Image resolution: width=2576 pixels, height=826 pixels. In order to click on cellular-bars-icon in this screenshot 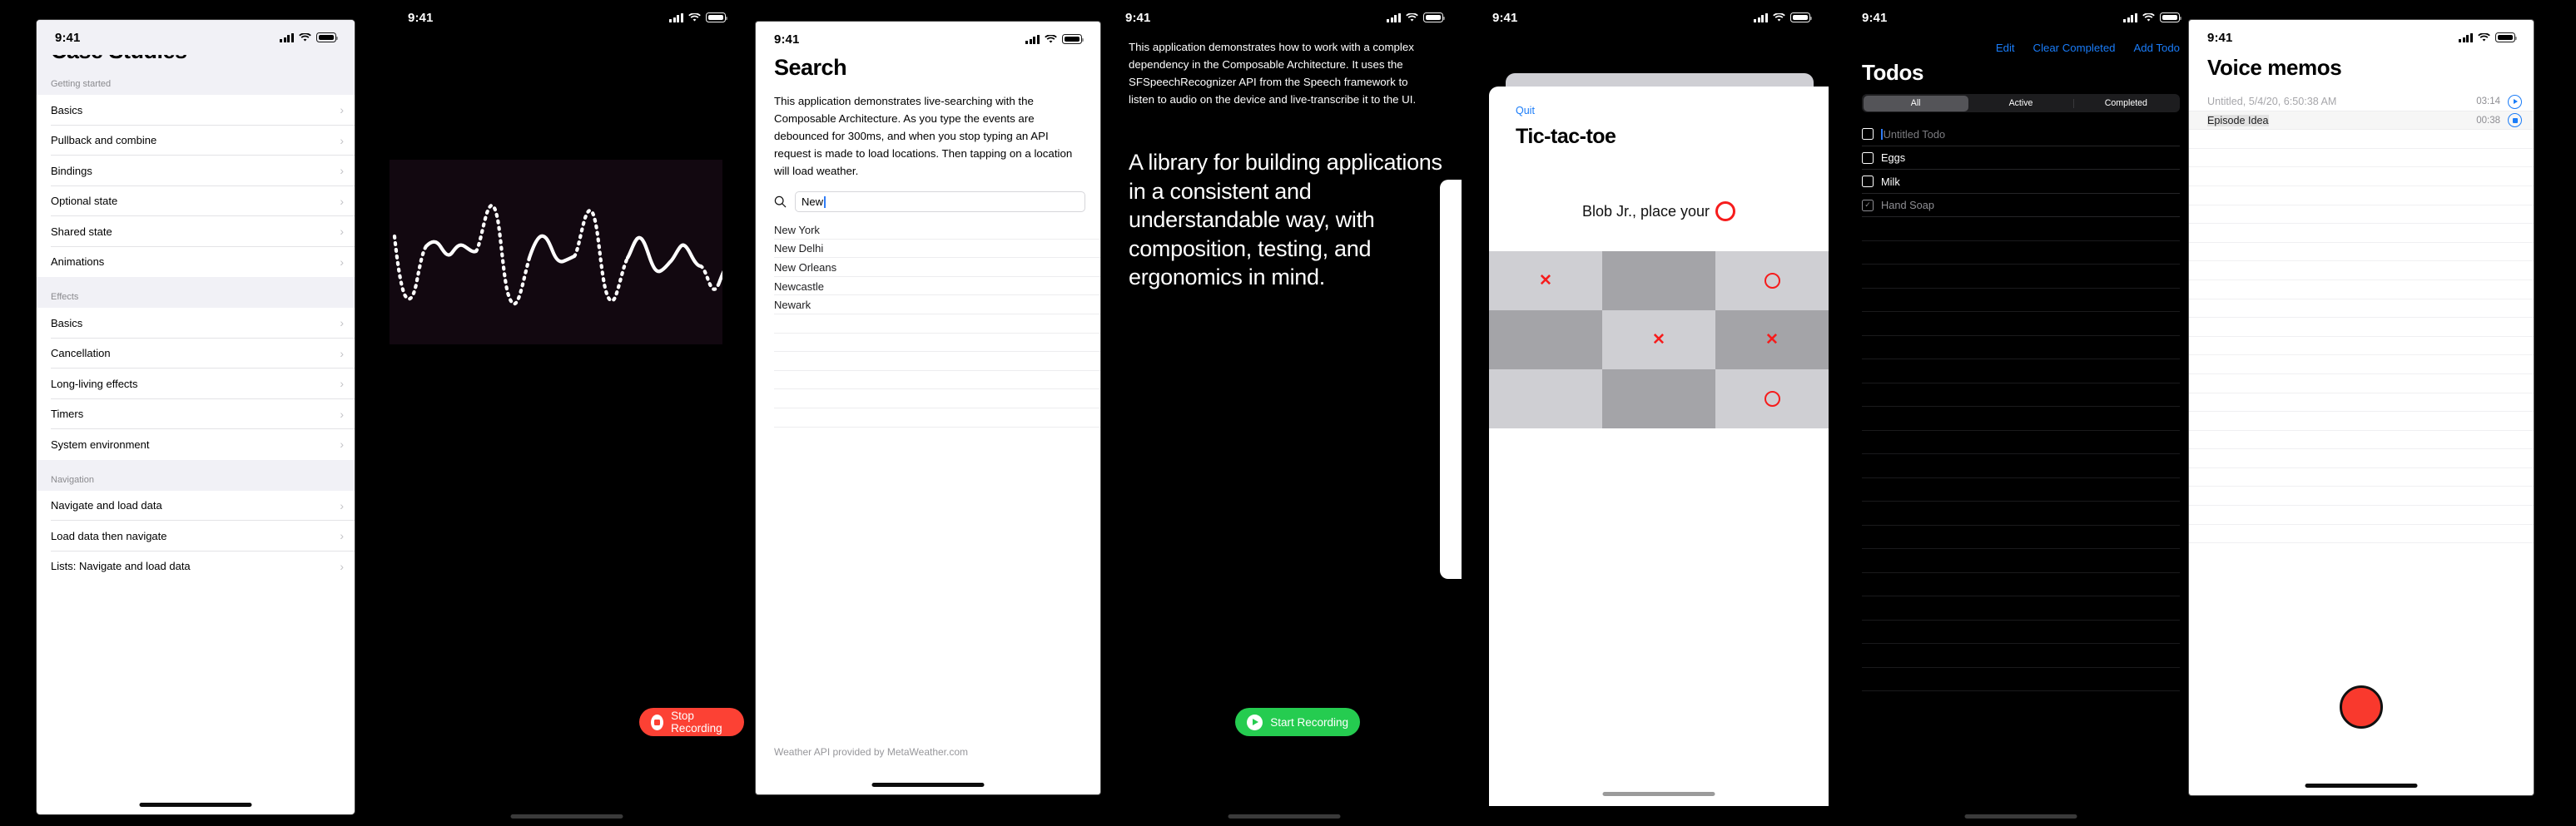, I will do `click(2130, 17)`.